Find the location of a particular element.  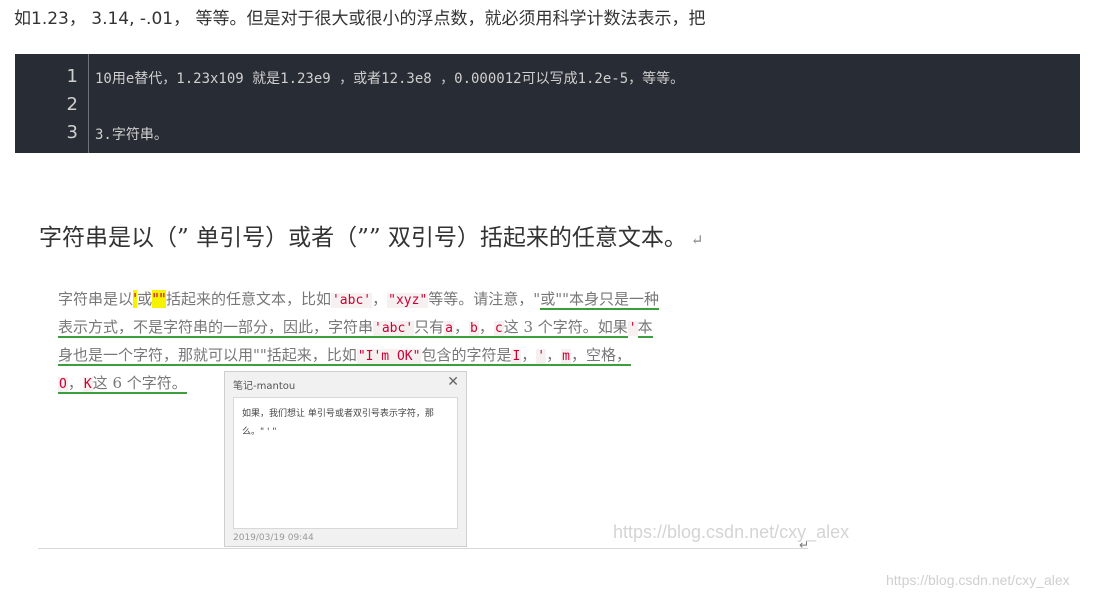

text-run: 字符串是以 is located at coordinates (96, 299).